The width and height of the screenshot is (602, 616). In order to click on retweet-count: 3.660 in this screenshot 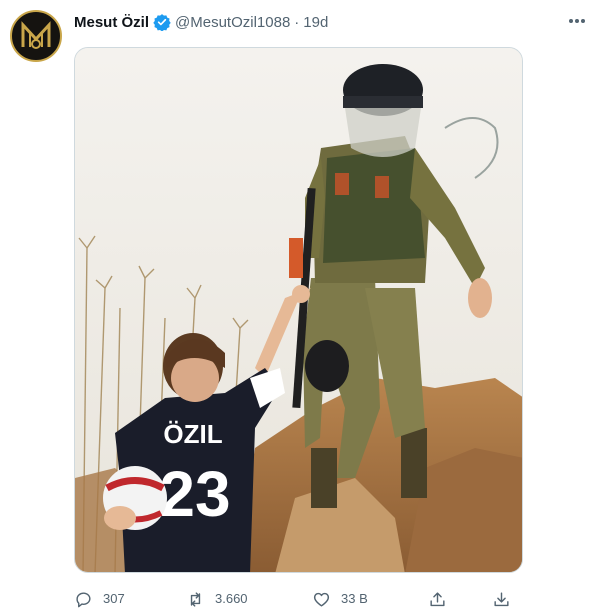, I will do `click(231, 598)`.